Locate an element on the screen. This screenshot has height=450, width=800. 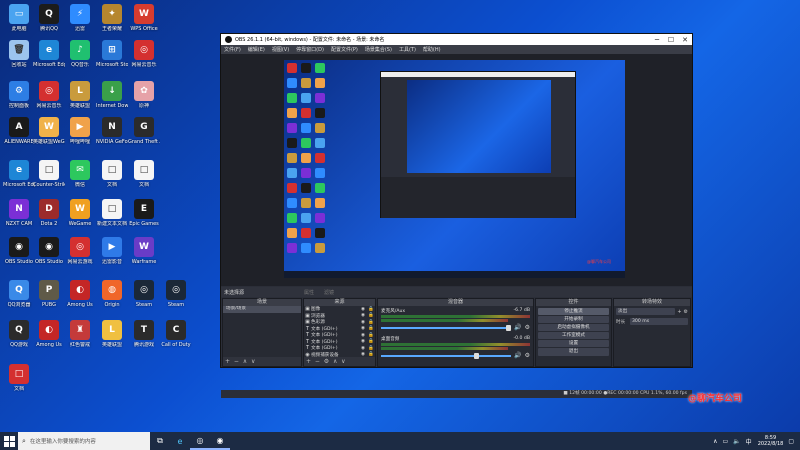
desktop-icon: ✉ 微信 is located at coordinates (80, 174).